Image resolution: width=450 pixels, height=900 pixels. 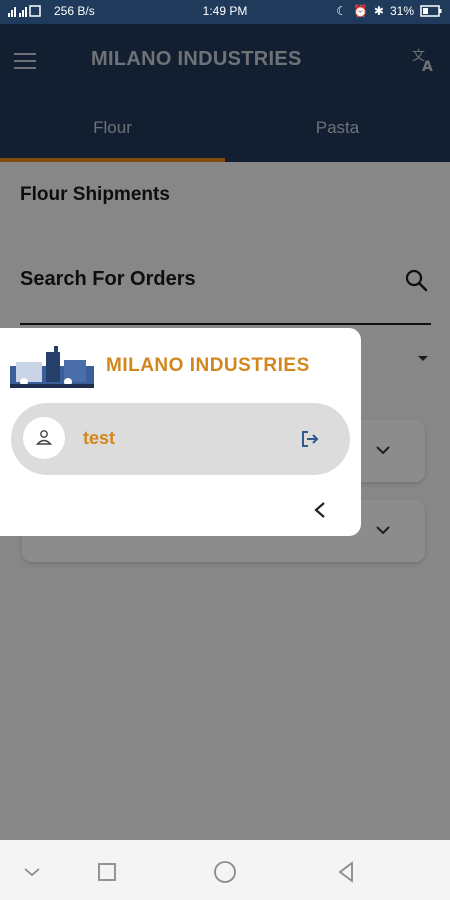 I want to click on alarm-icon: ⏰, so click(x=360, y=11).